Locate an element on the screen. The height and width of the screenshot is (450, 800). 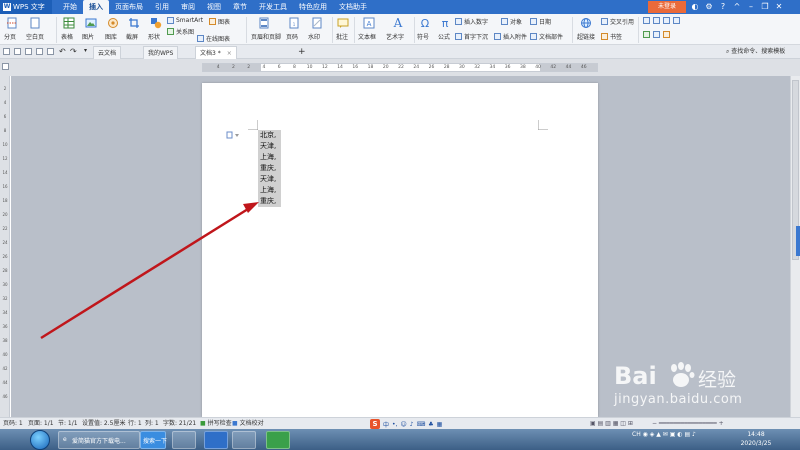
tab-cloud-docs: 云文档 is located at coordinates (107, 52).